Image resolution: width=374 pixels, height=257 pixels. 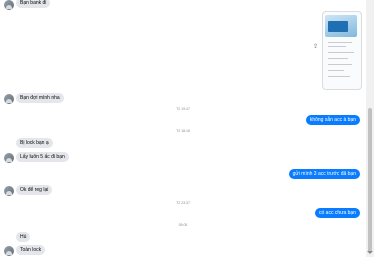 I want to click on bank-card-graphic, so click(x=338, y=26).